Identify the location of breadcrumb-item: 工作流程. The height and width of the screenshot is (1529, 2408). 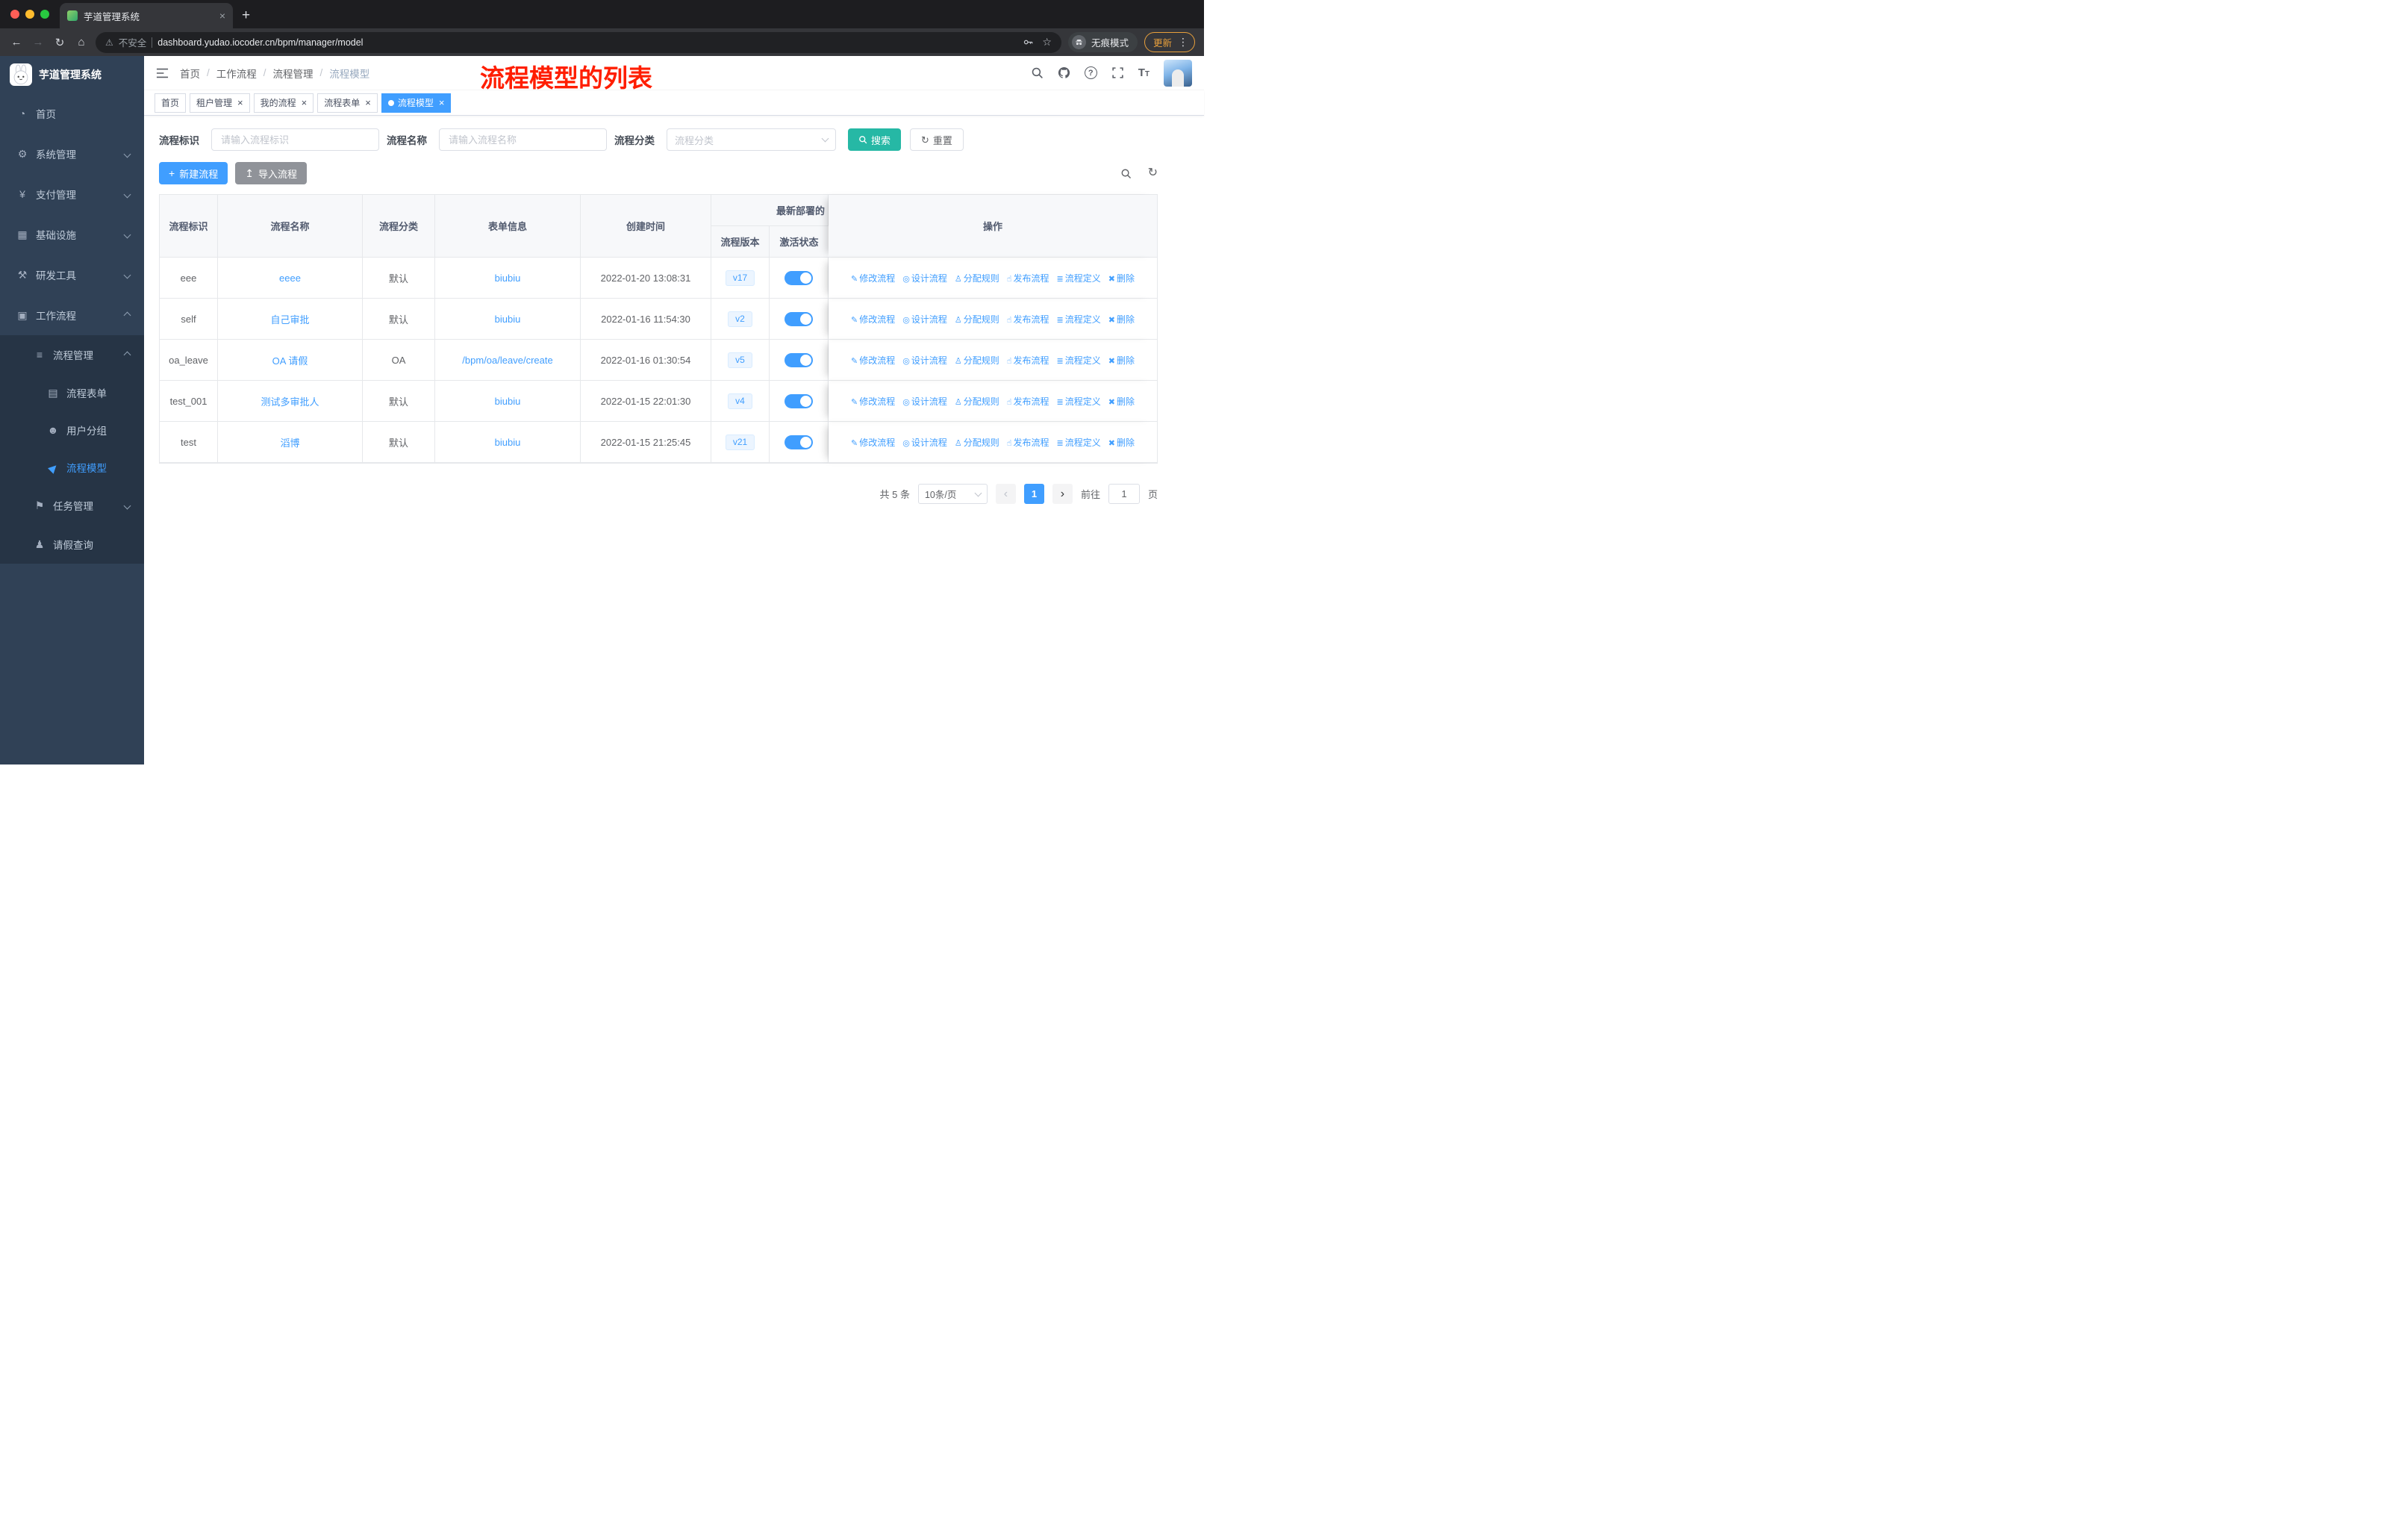
(236, 73).